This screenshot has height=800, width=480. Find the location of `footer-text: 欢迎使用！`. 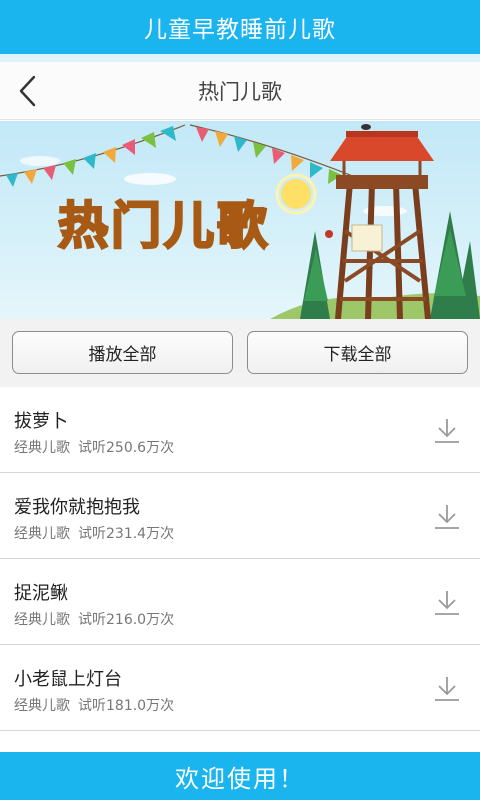

footer-text: 欢迎使用！ is located at coordinates (240, 778).